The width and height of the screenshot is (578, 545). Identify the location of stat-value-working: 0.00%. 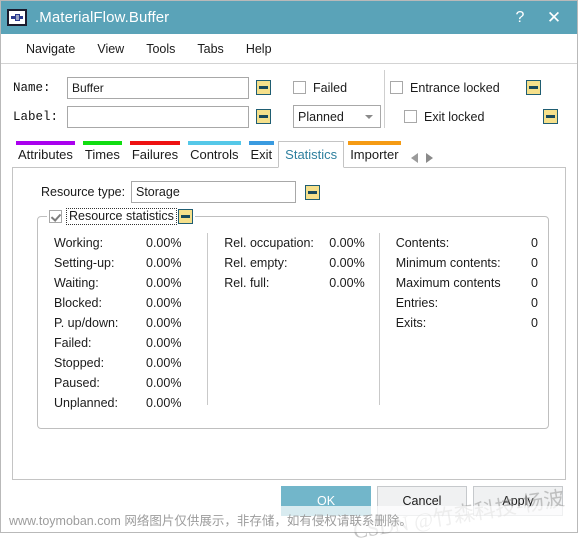
(164, 243).